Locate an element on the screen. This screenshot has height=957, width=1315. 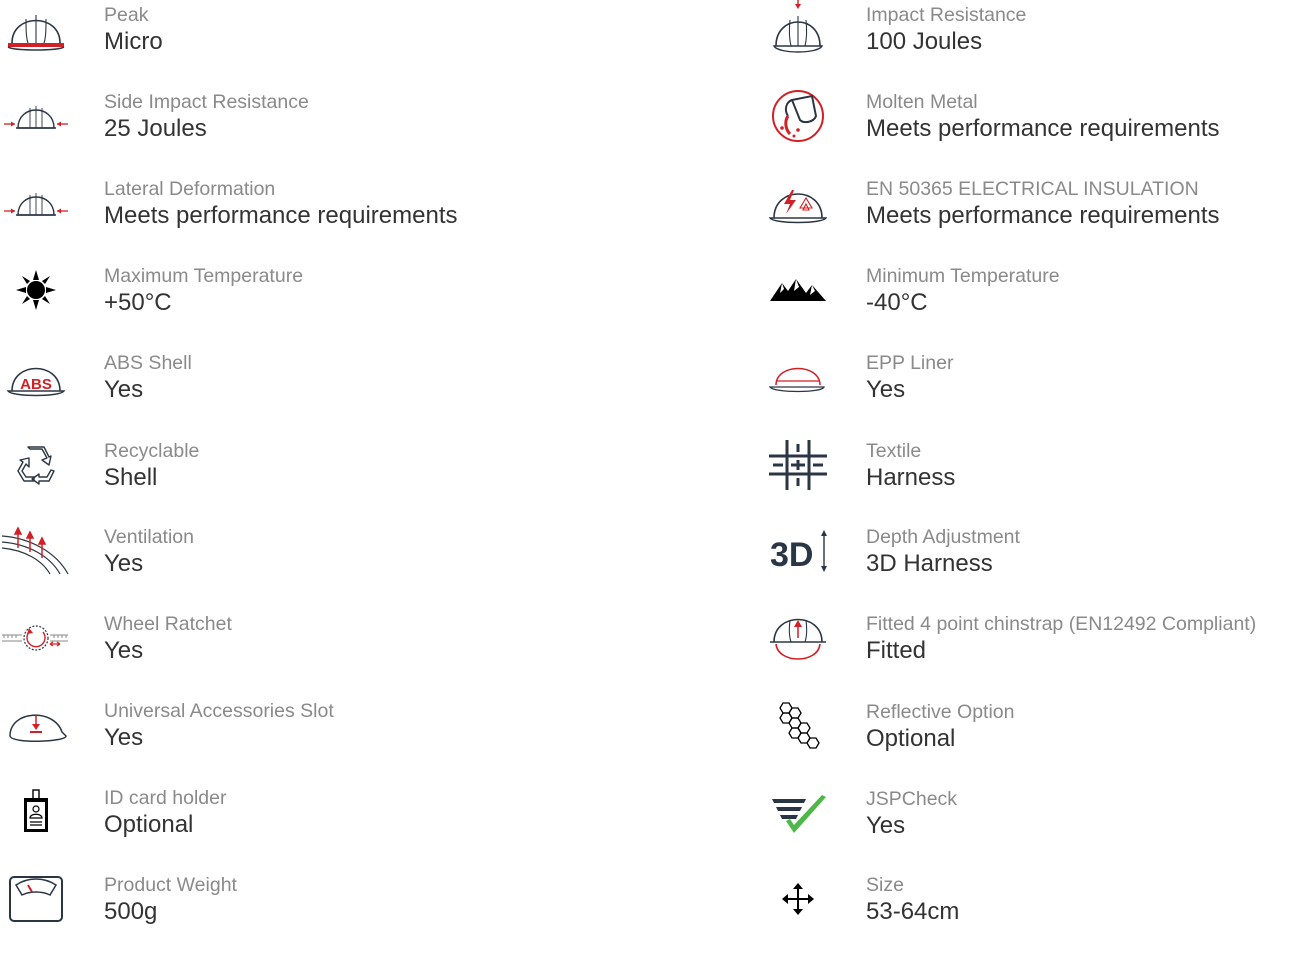
molten-metal-icon is located at coordinates (798, 116).